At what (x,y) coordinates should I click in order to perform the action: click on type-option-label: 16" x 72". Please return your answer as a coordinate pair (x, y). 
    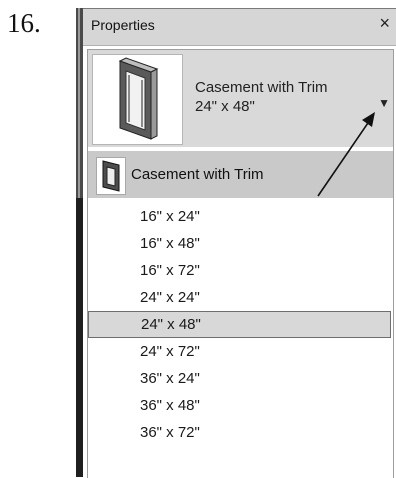
    Looking at the image, I should click on (170, 270).